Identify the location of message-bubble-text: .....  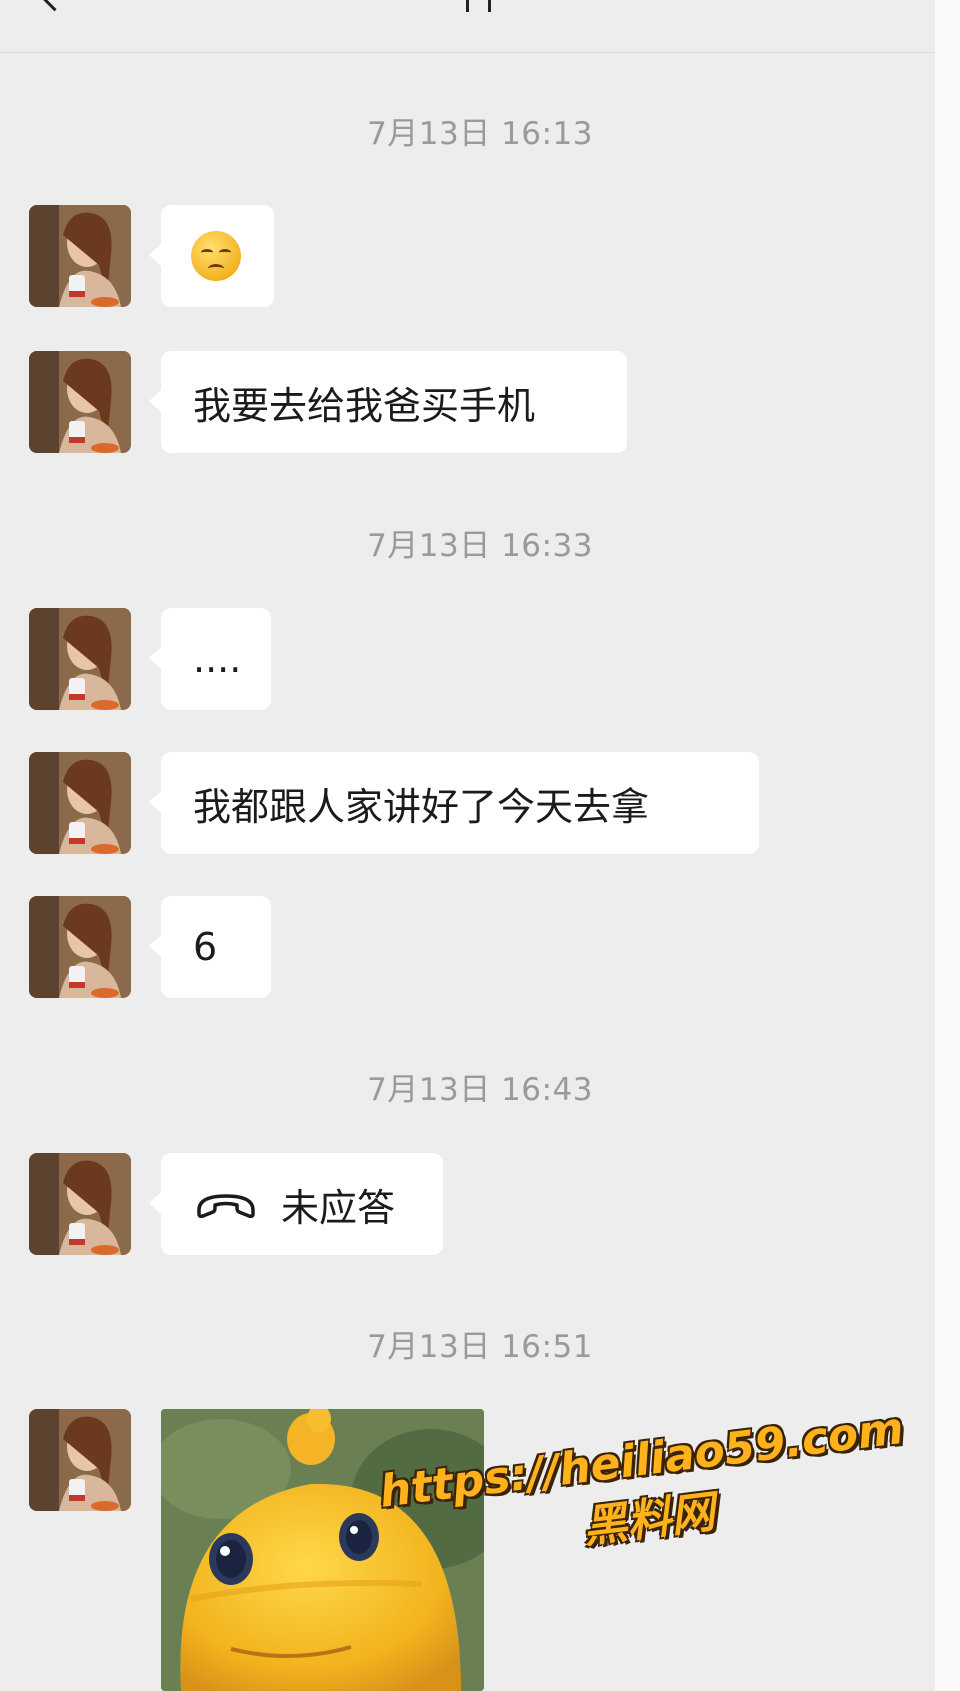
(210, 659).